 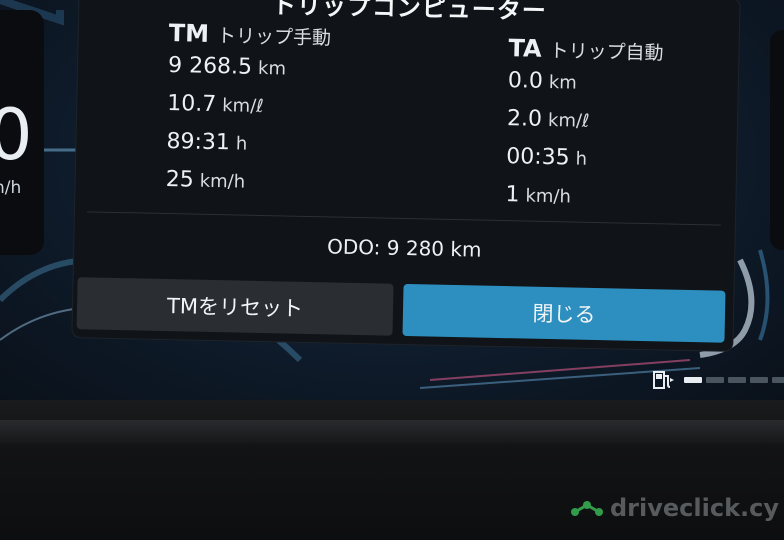 I want to click on trip-manual-fuel-economy: 10.7 km/ℓ, so click(x=248, y=111).